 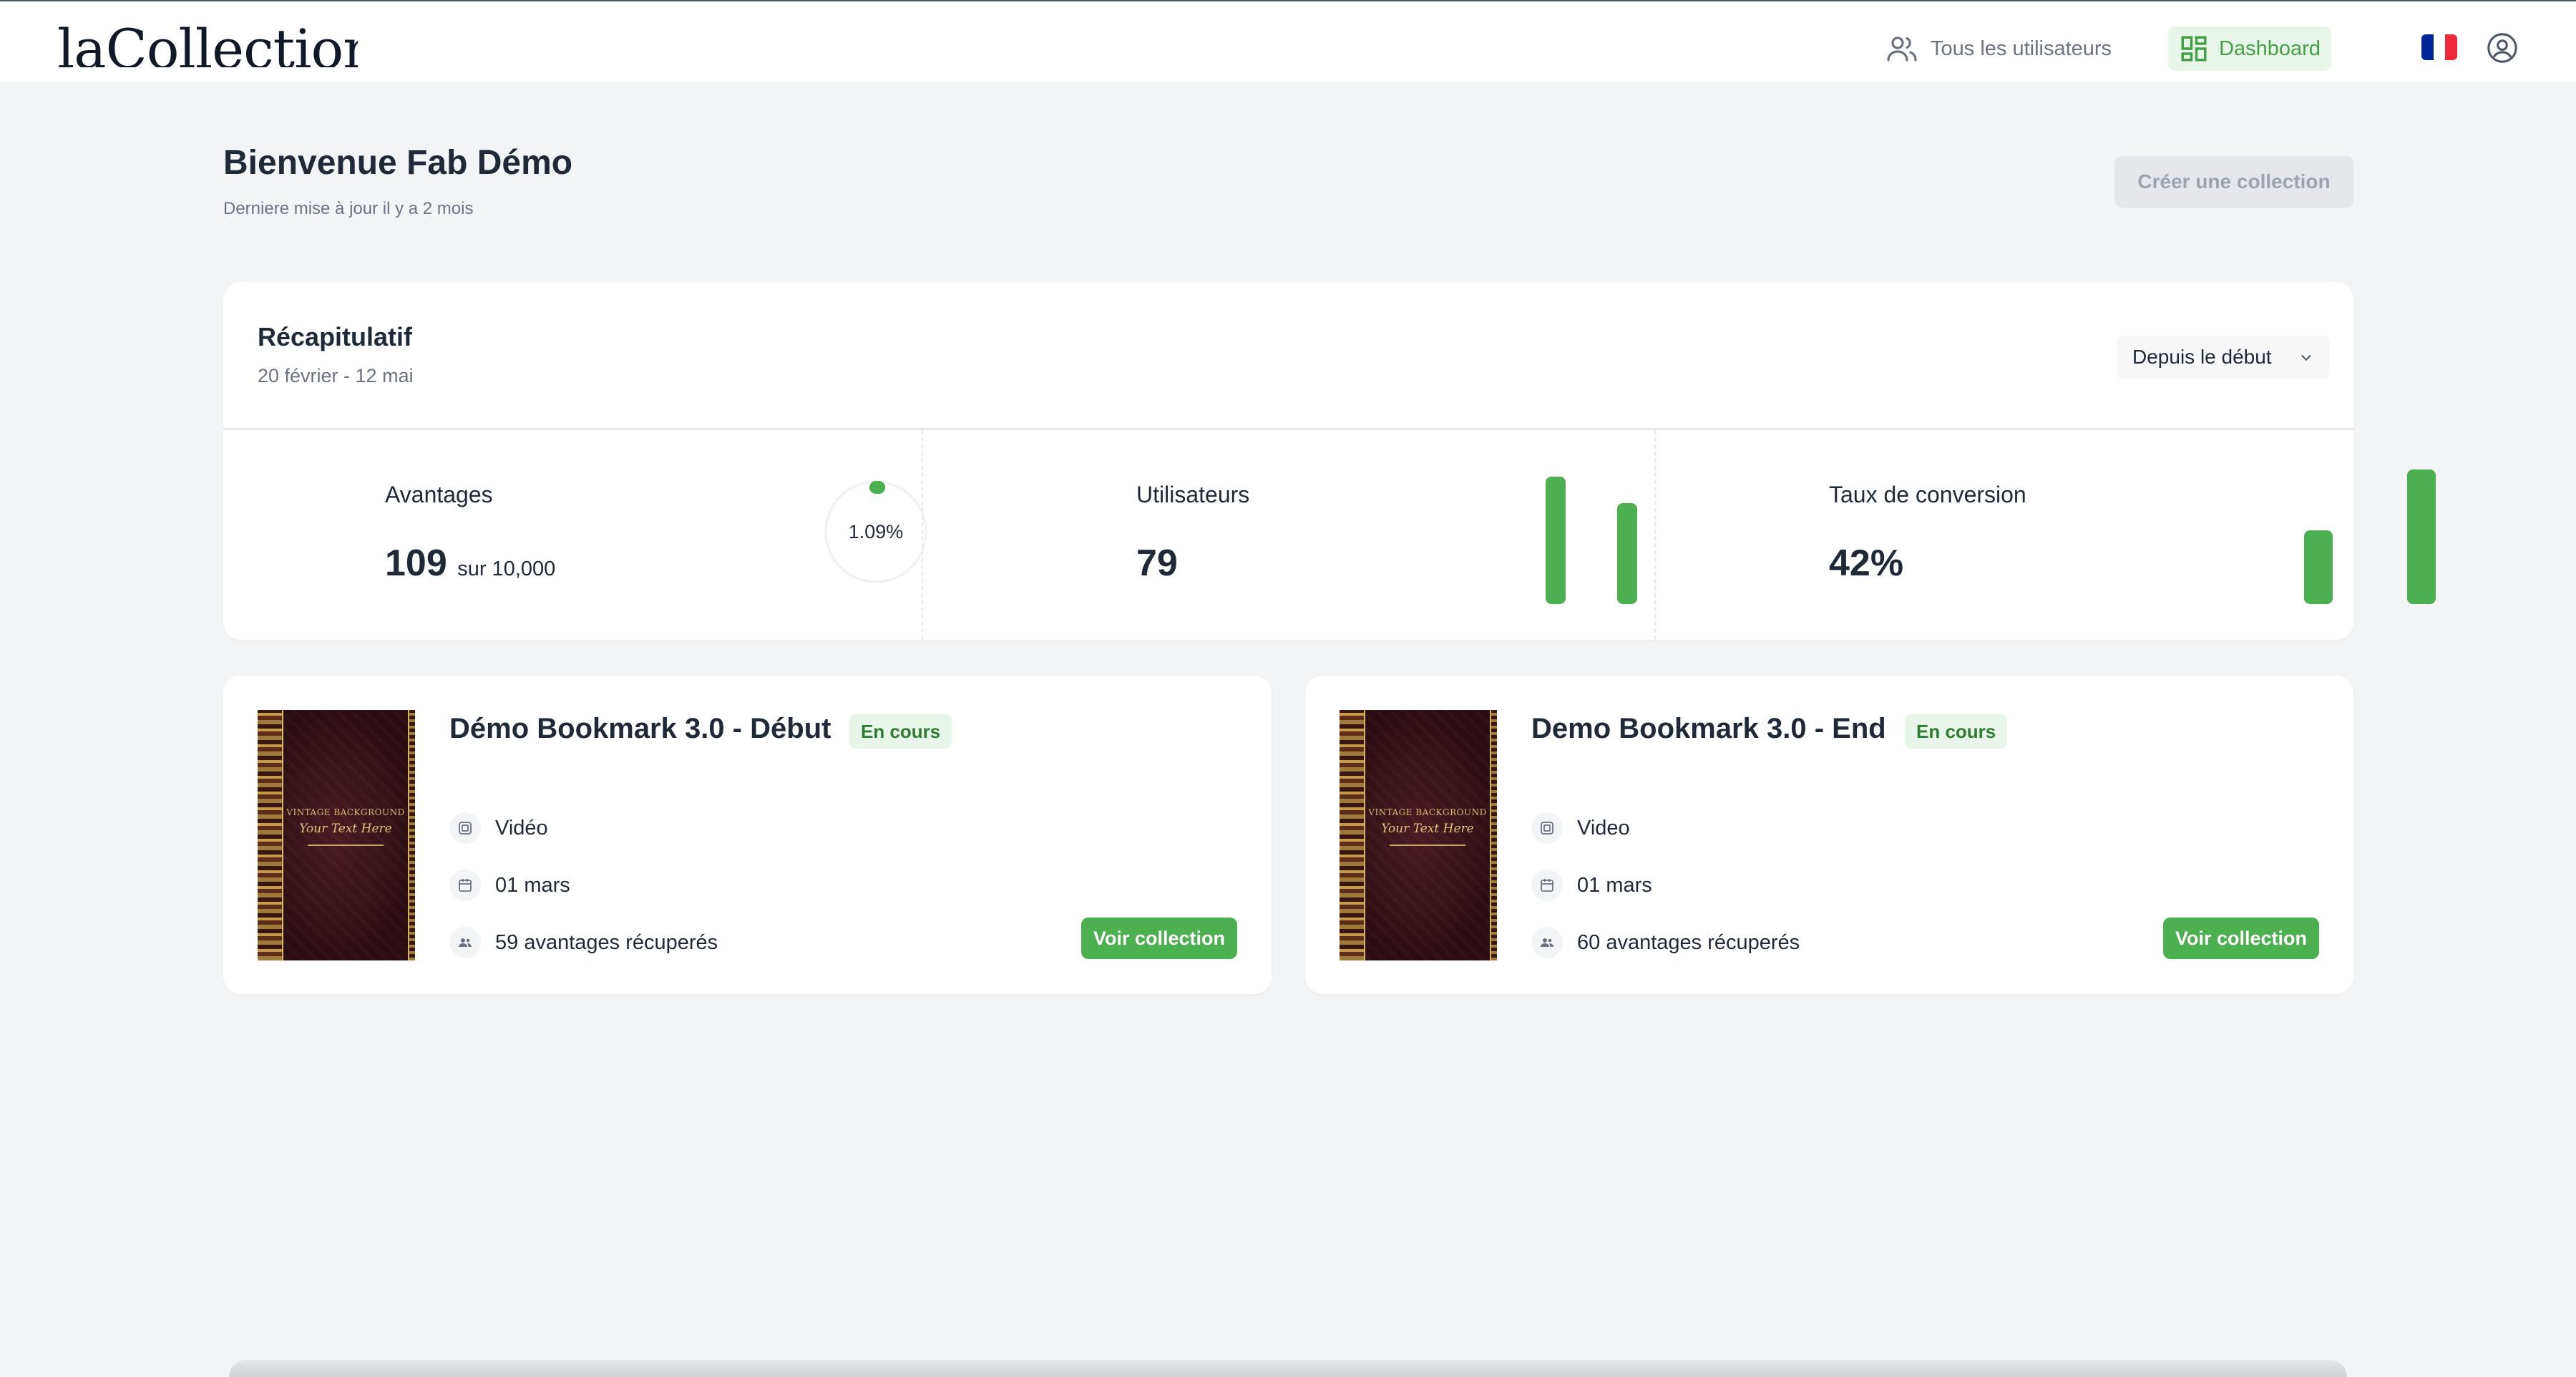 I want to click on collection-perks: 59 avantages récuperés, so click(x=583, y=942).